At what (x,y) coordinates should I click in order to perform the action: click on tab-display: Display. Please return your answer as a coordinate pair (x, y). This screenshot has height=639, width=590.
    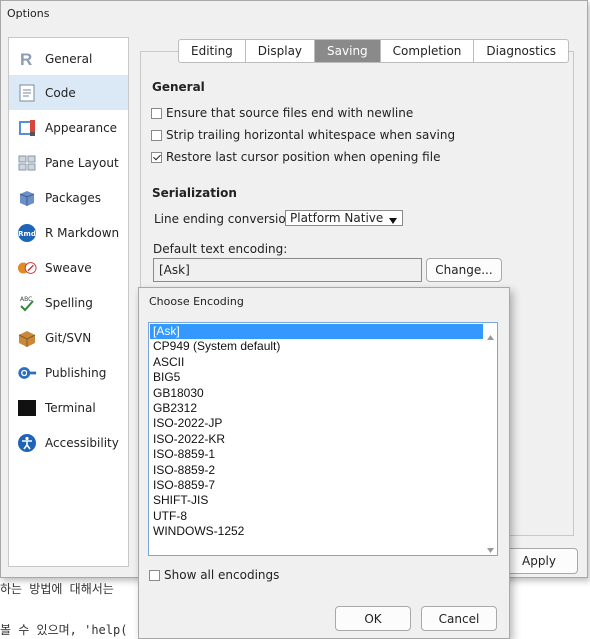
    Looking at the image, I should click on (280, 51).